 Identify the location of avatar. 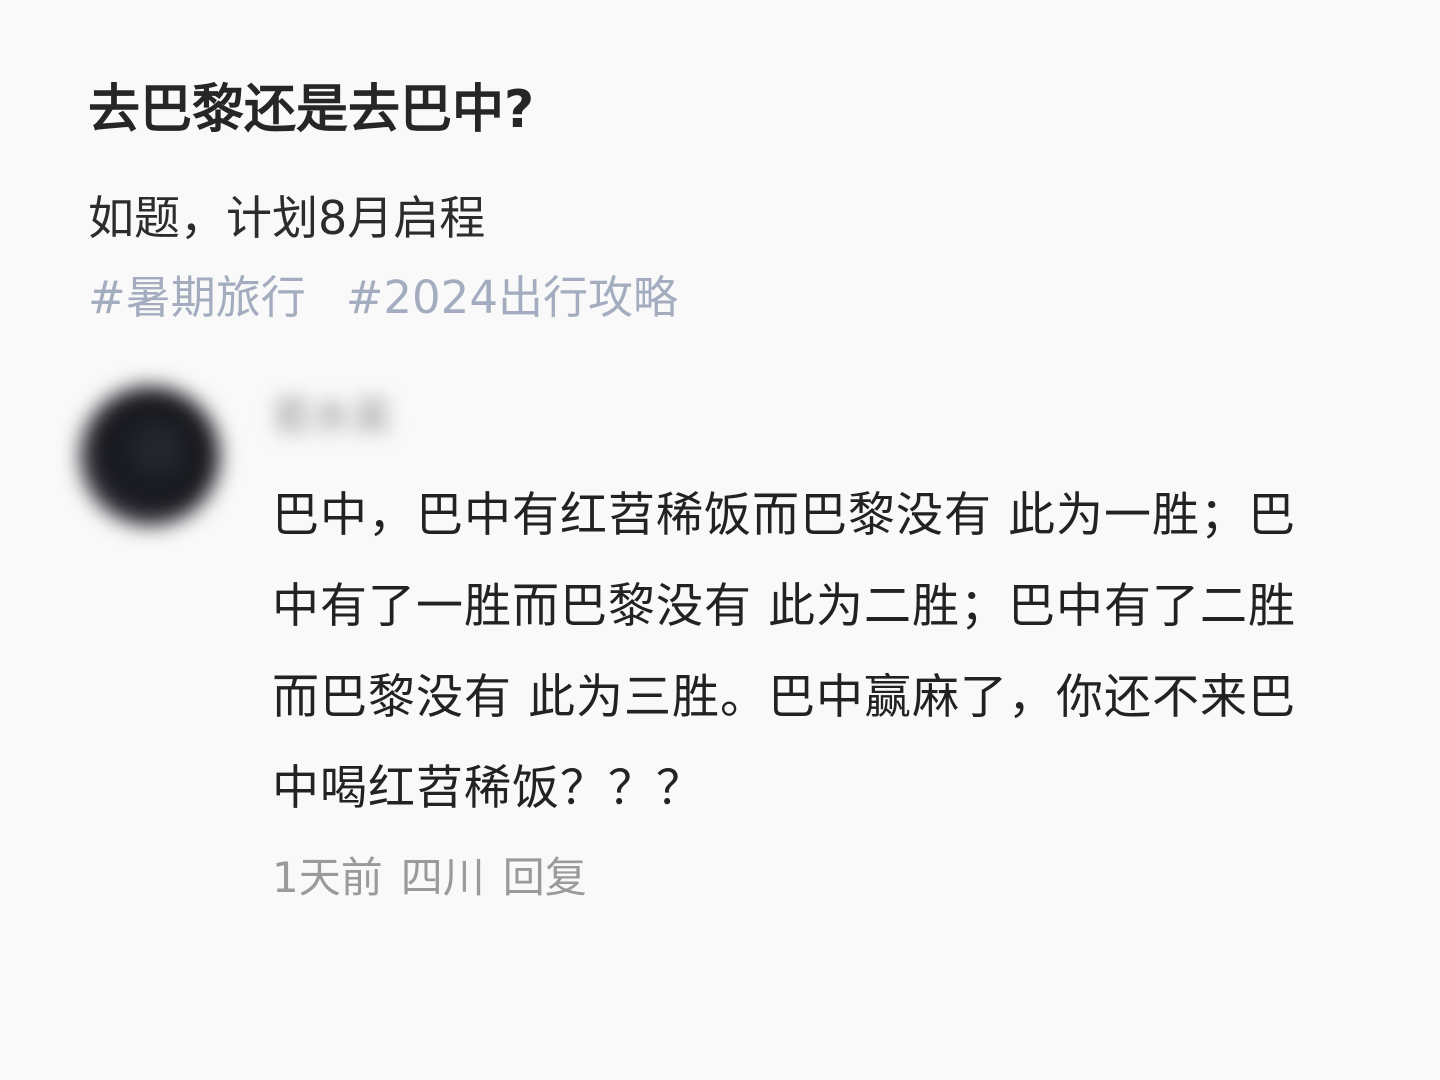
(150, 456).